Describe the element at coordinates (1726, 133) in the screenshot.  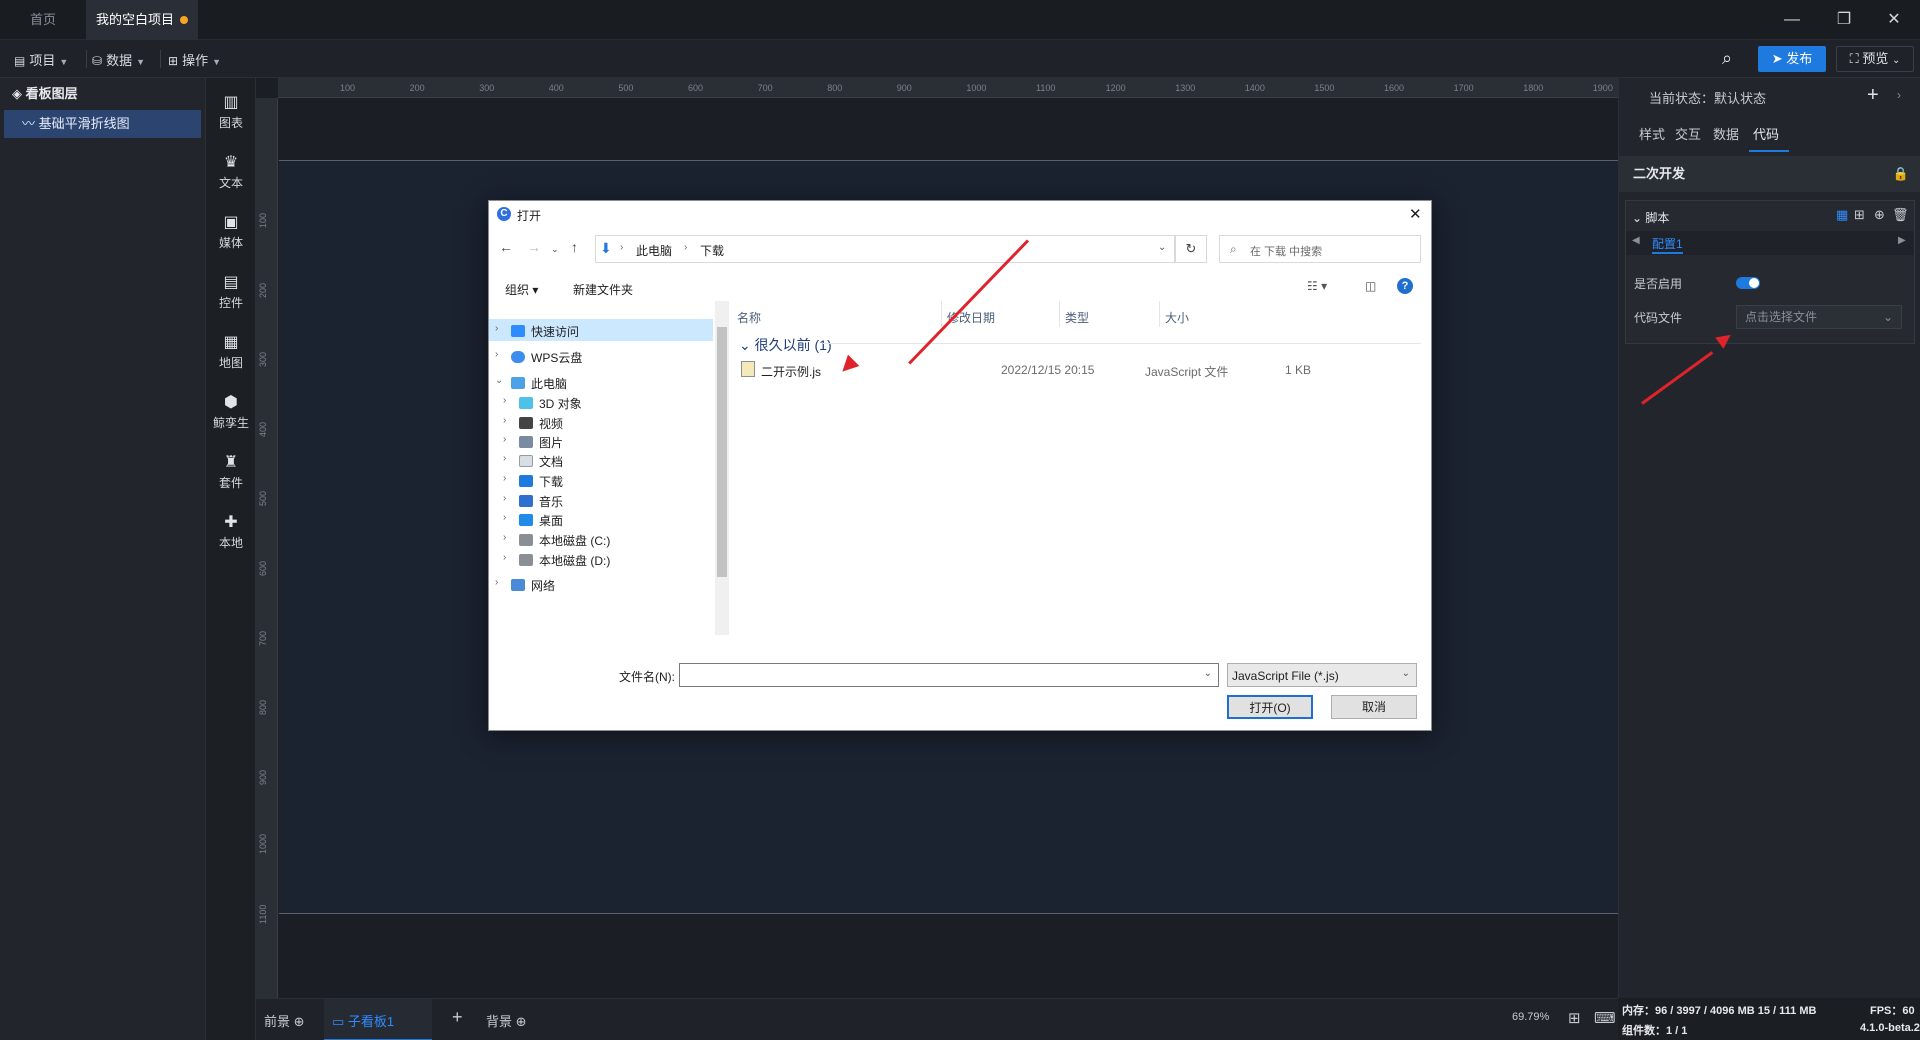
I see `tab-data: 数据` at that location.